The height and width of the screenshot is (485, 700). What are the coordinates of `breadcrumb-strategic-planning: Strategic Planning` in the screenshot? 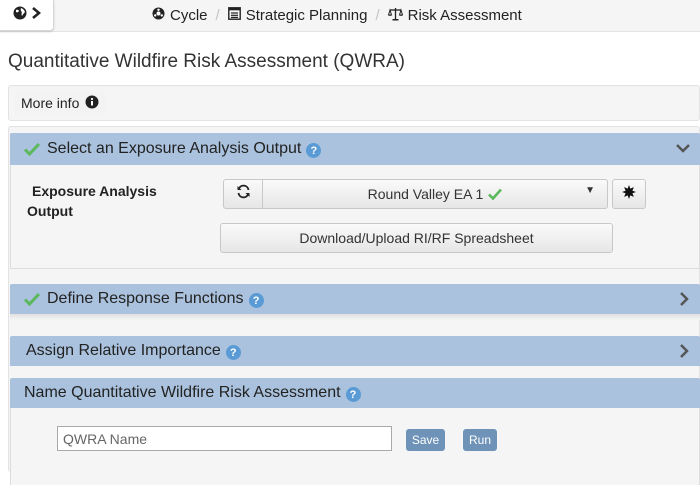 It's located at (297, 15).